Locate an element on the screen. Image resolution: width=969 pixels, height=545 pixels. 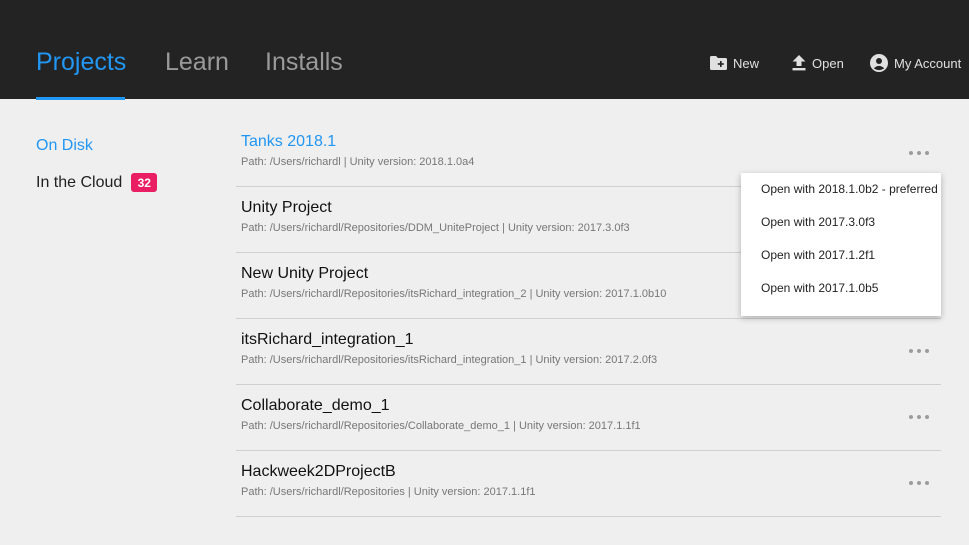
tab-installs: Installs is located at coordinates (304, 62).